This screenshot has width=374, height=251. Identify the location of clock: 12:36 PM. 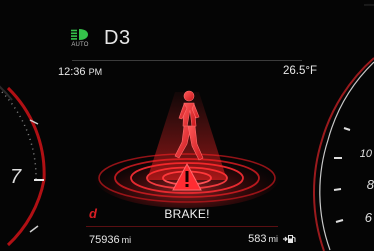
(80, 72).